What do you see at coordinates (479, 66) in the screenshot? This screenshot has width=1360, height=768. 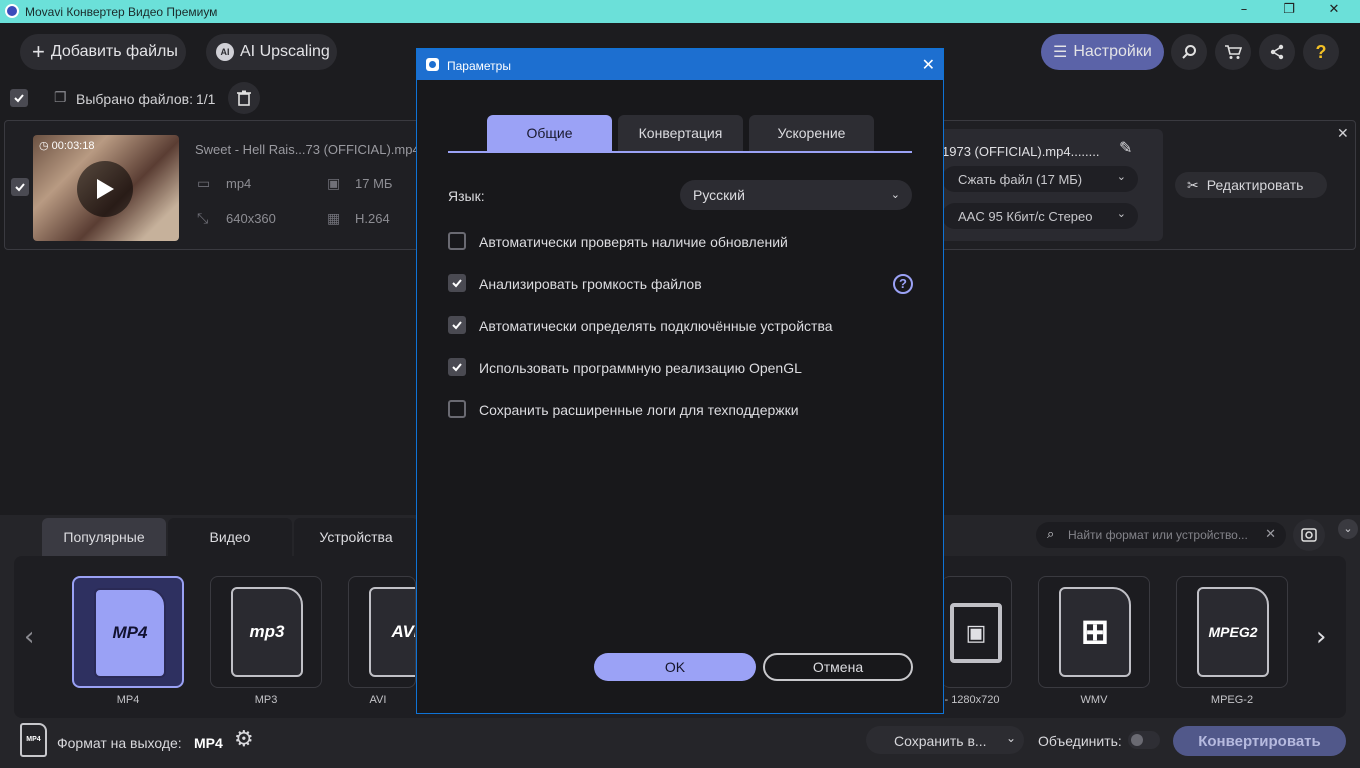 I see `dialog-title: Параметры` at bounding box center [479, 66].